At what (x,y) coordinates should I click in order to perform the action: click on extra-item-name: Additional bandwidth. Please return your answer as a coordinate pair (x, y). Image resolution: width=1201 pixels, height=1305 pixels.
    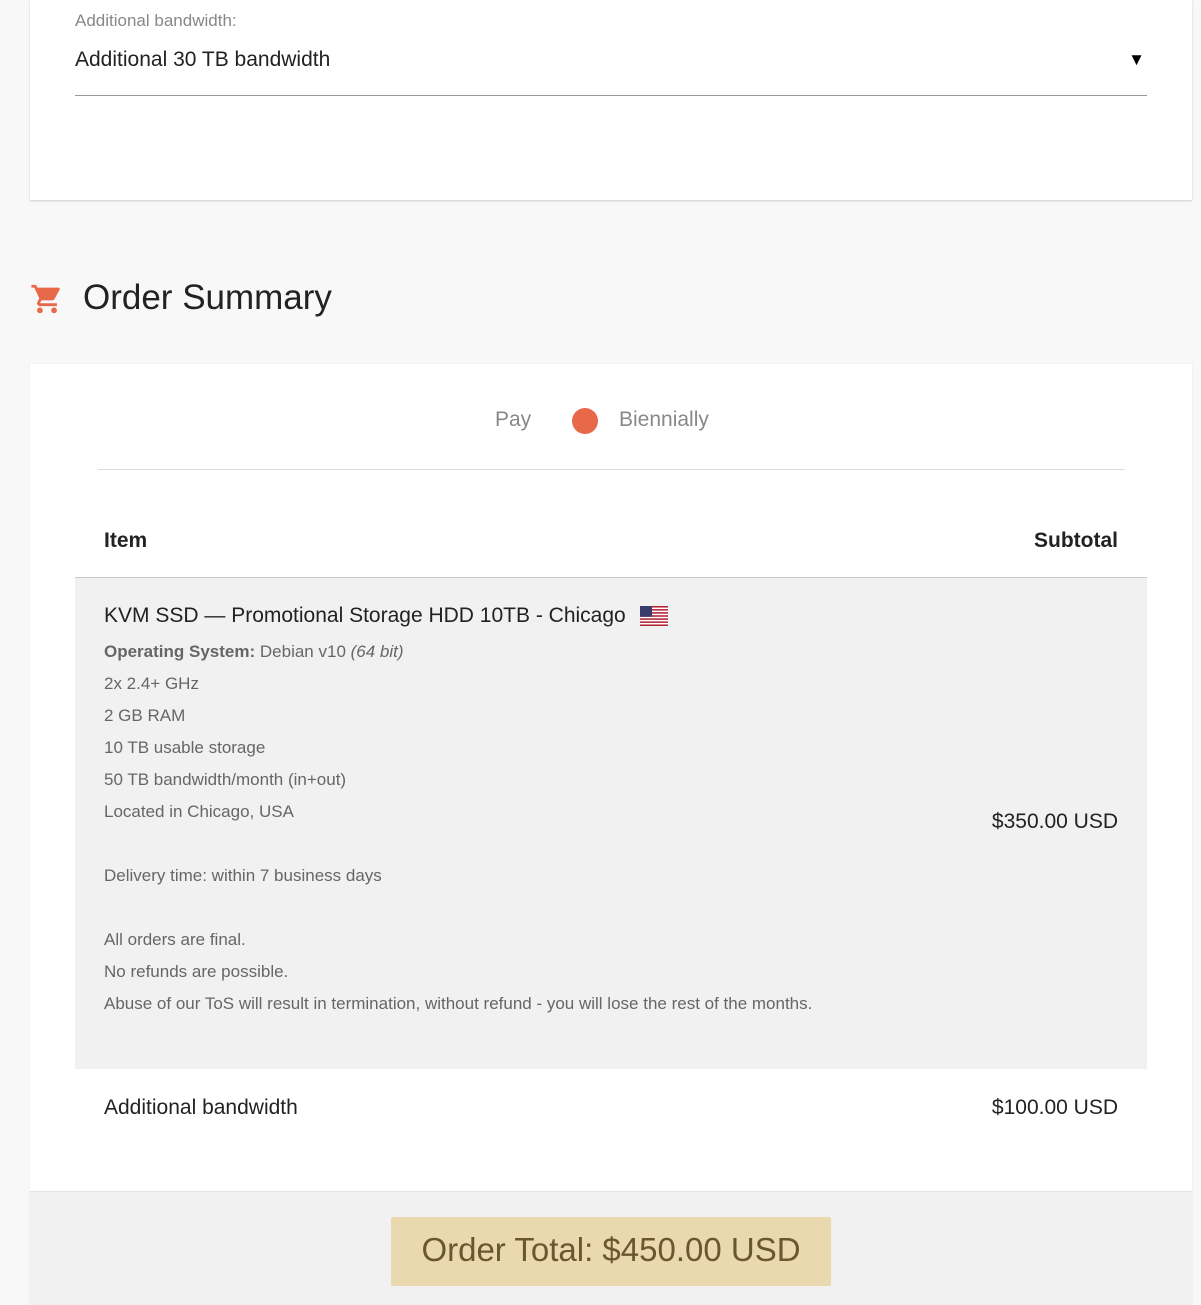
    Looking at the image, I should click on (201, 1107).